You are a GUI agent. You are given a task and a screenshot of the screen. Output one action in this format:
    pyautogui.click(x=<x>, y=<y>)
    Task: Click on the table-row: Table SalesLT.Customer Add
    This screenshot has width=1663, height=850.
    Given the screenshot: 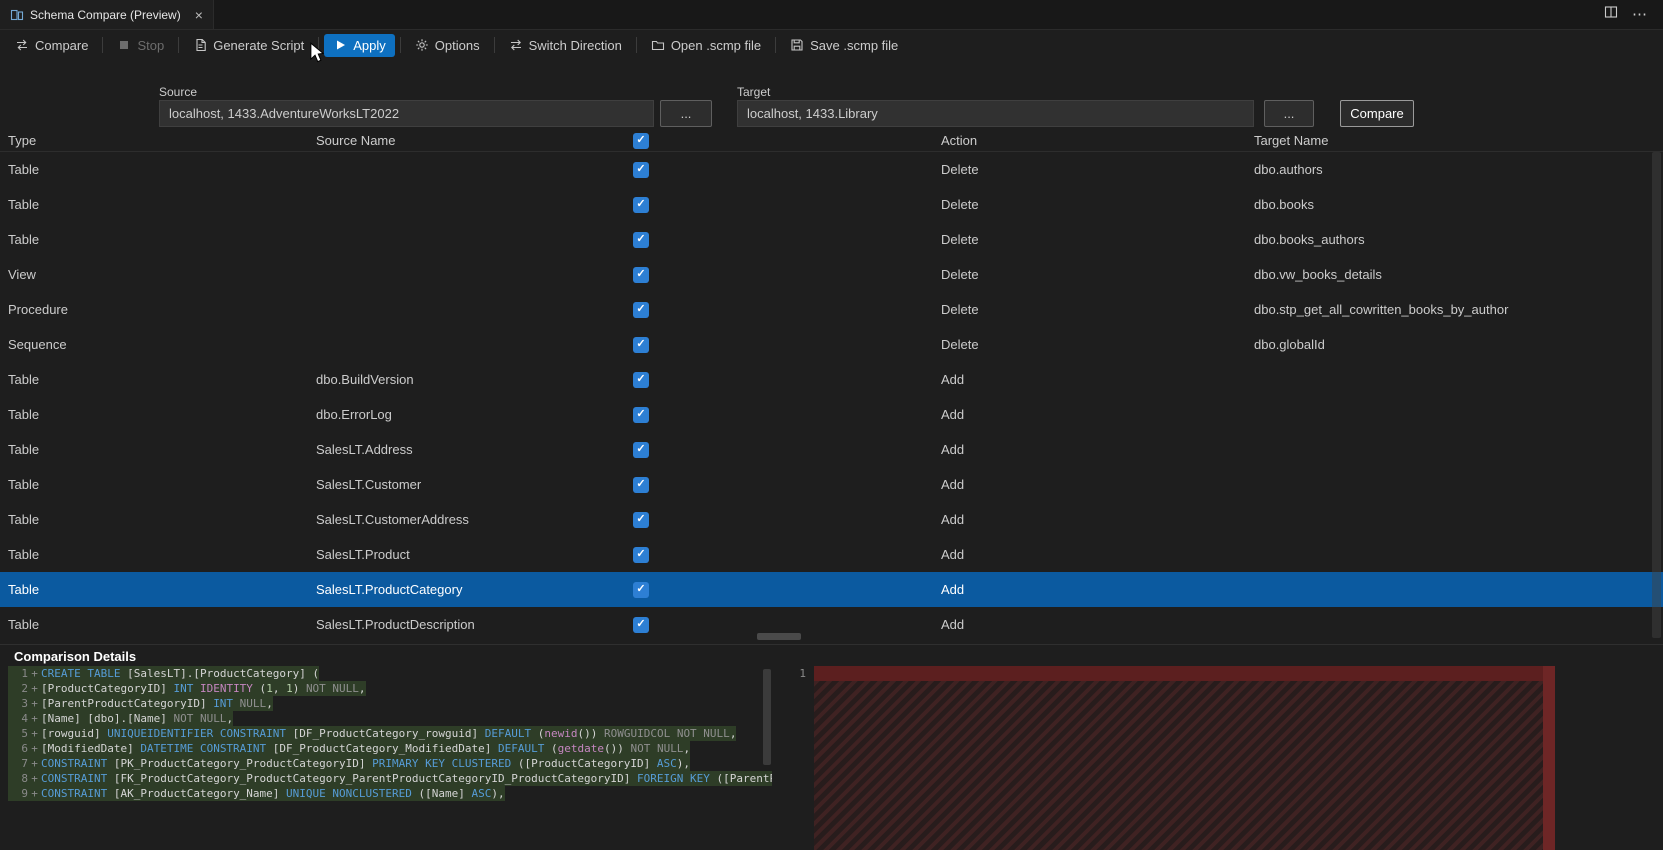 What is the action you would take?
    pyautogui.click(x=831, y=484)
    